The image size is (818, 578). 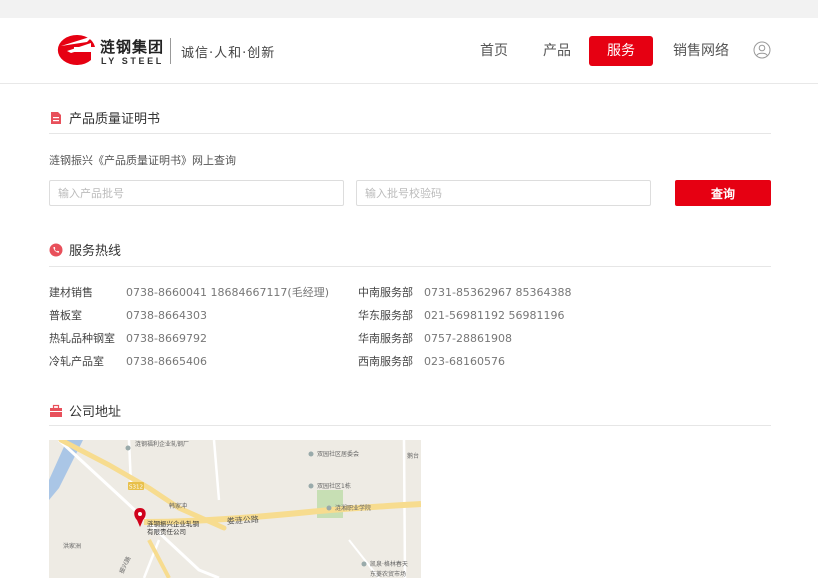 What do you see at coordinates (72, 546) in the screenshot?
I see `poi-label: 洪家洲` at bounding box center [72, 546].